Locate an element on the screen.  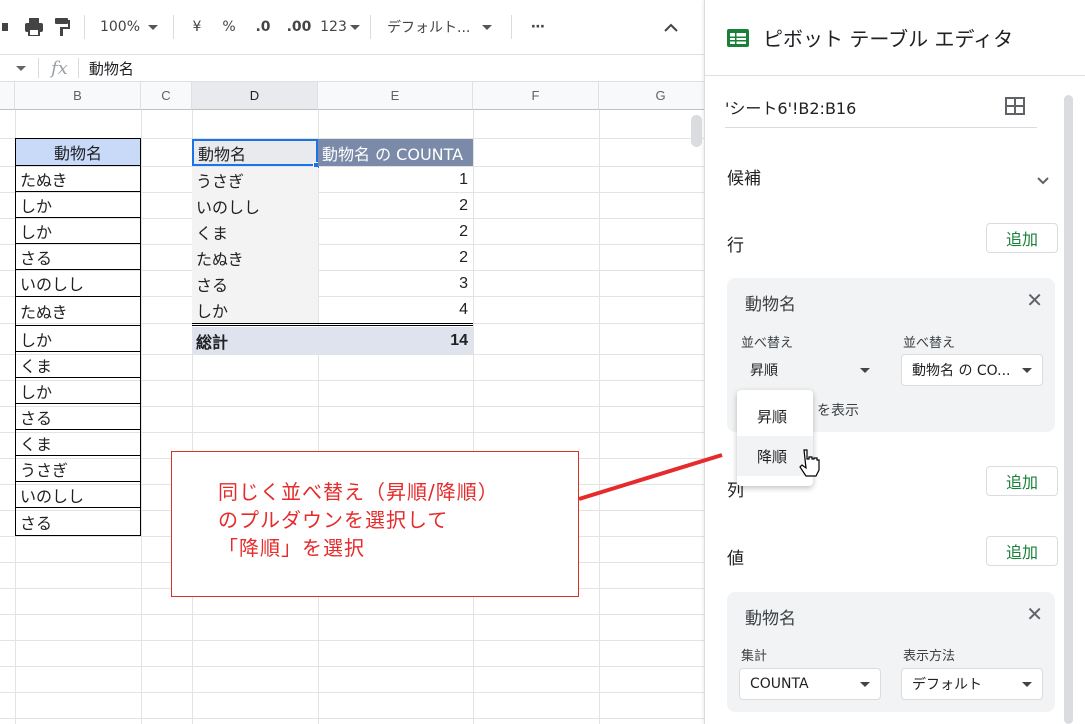
summarize-value: COUNTA is located at coordinates (779, 684).